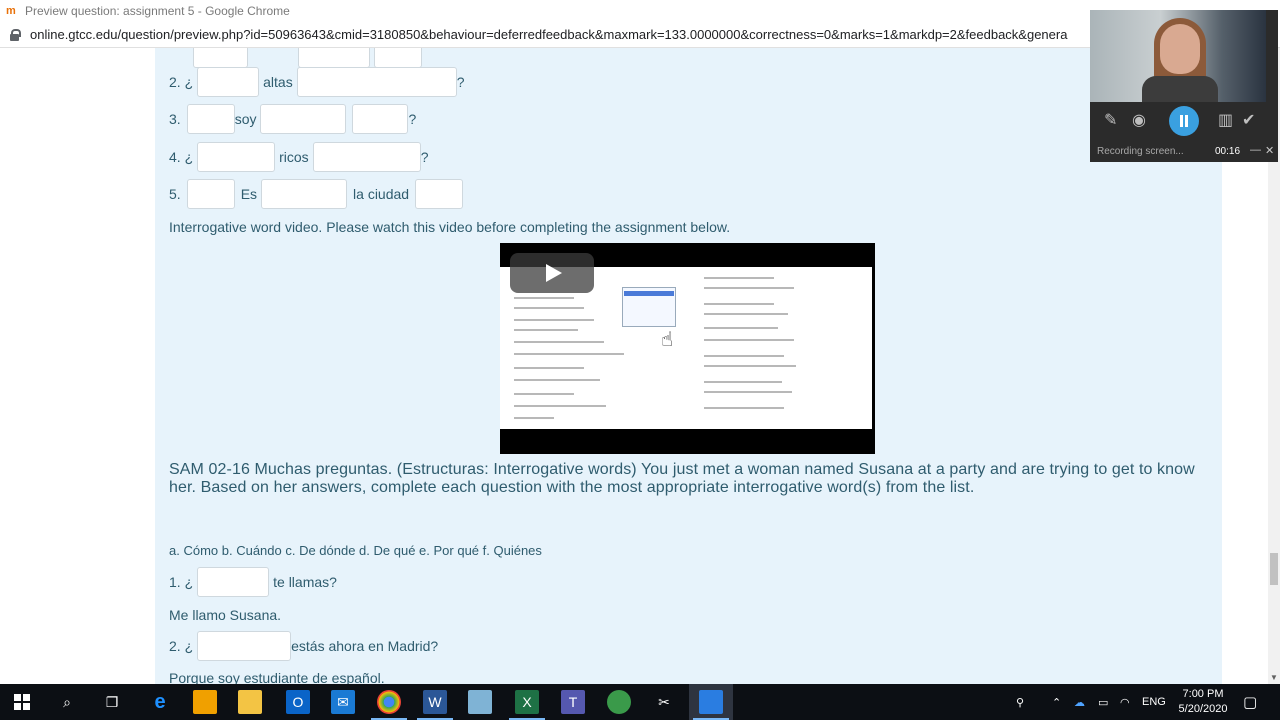  What do you see at coordinates (1274, 677) in the screenshot?
I see `scroll-down-icon: ▼` at bounding box center [1274, 677].